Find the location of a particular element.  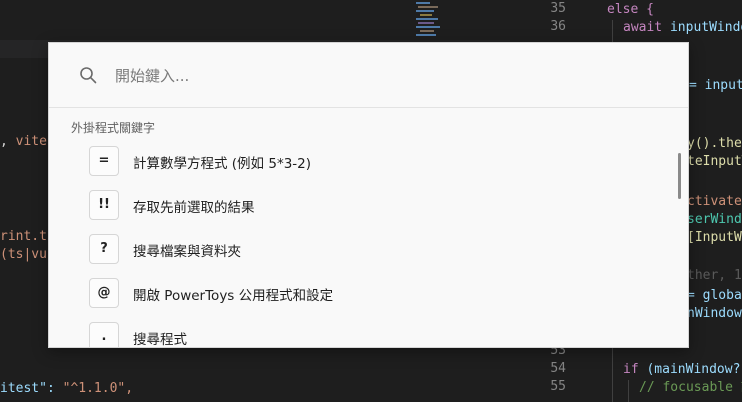

code-fragment: nWindow) is located at coordinates (714, 313).